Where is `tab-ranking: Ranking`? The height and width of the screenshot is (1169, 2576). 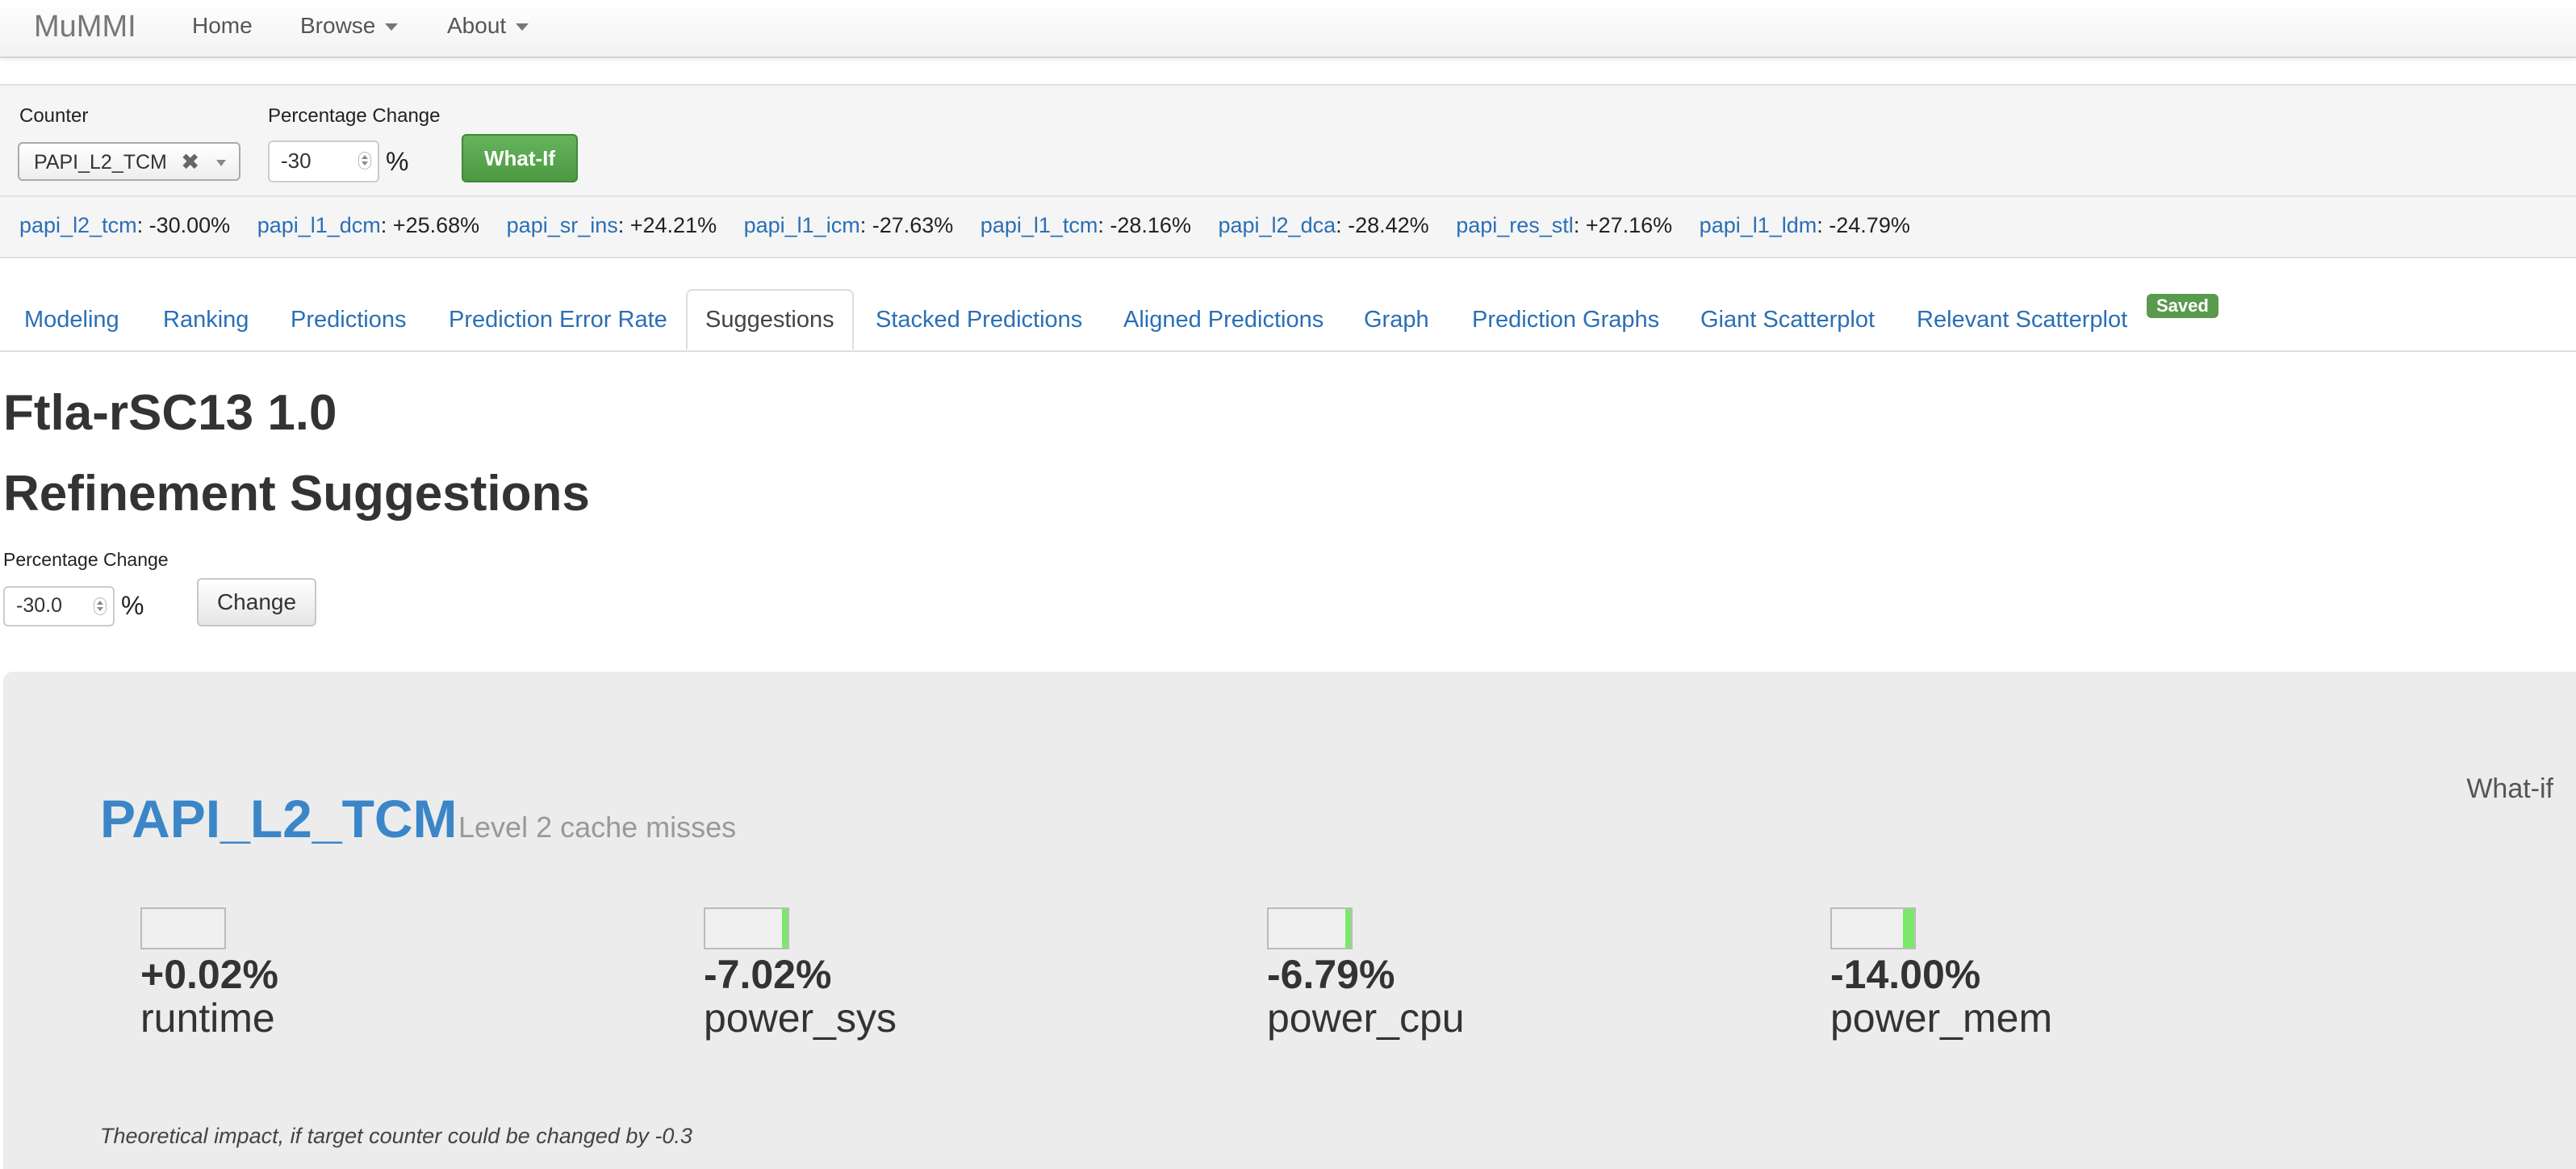
tab-ranking: Ranking is located at coordinates (206, 320).